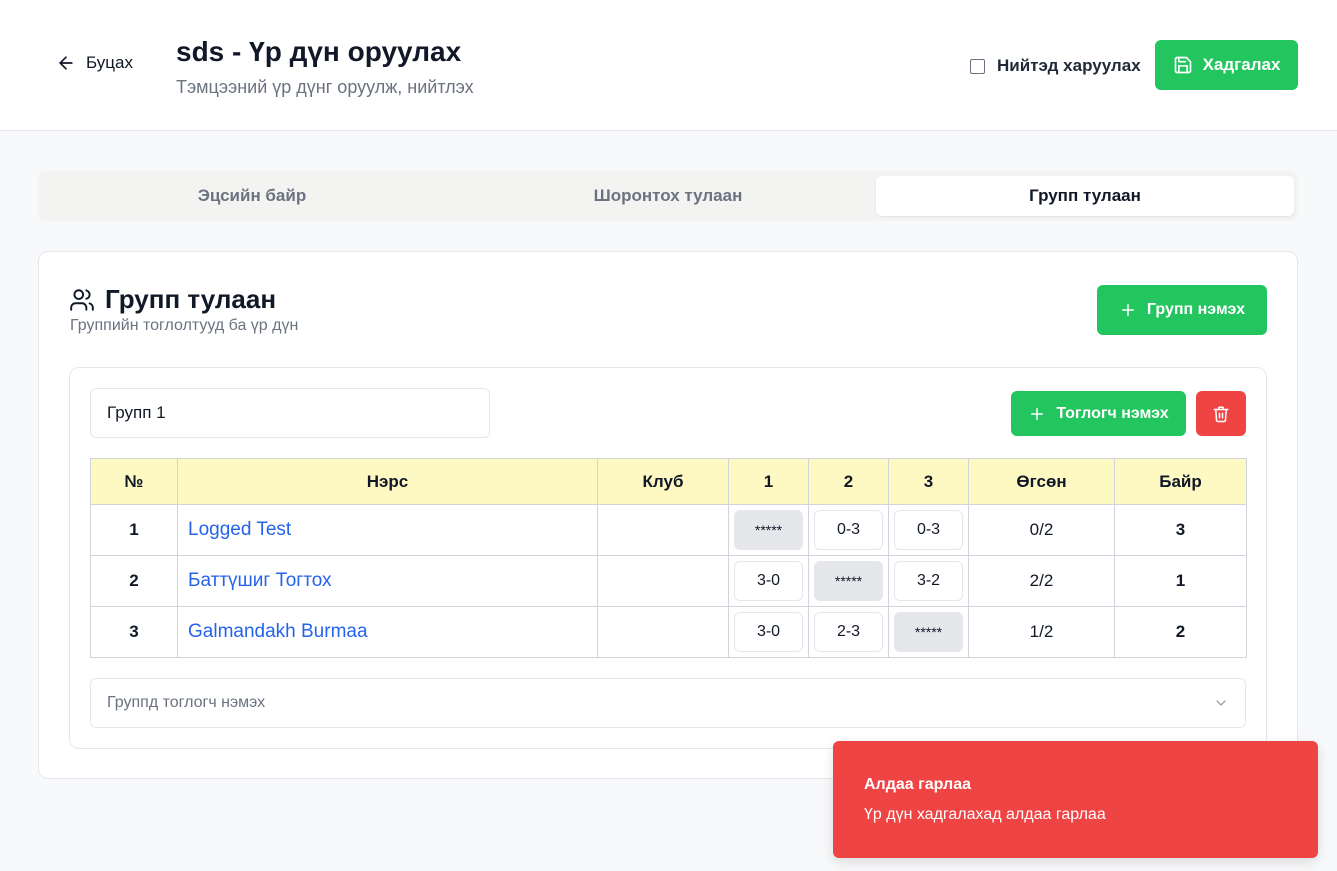  What do you see at coordinates (387, 632) in the screenshot?
I see `player-name-link: Galmandakh Burmaa` at bounding box center [387, 632].